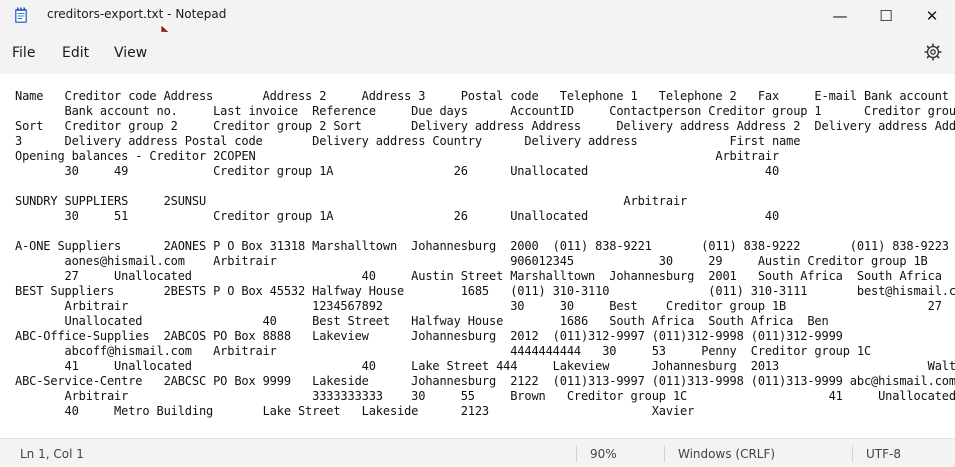 The width and height of the screenshot is (955, 467). I want to click on menu-bar: File Edit View, so click(477, 53).